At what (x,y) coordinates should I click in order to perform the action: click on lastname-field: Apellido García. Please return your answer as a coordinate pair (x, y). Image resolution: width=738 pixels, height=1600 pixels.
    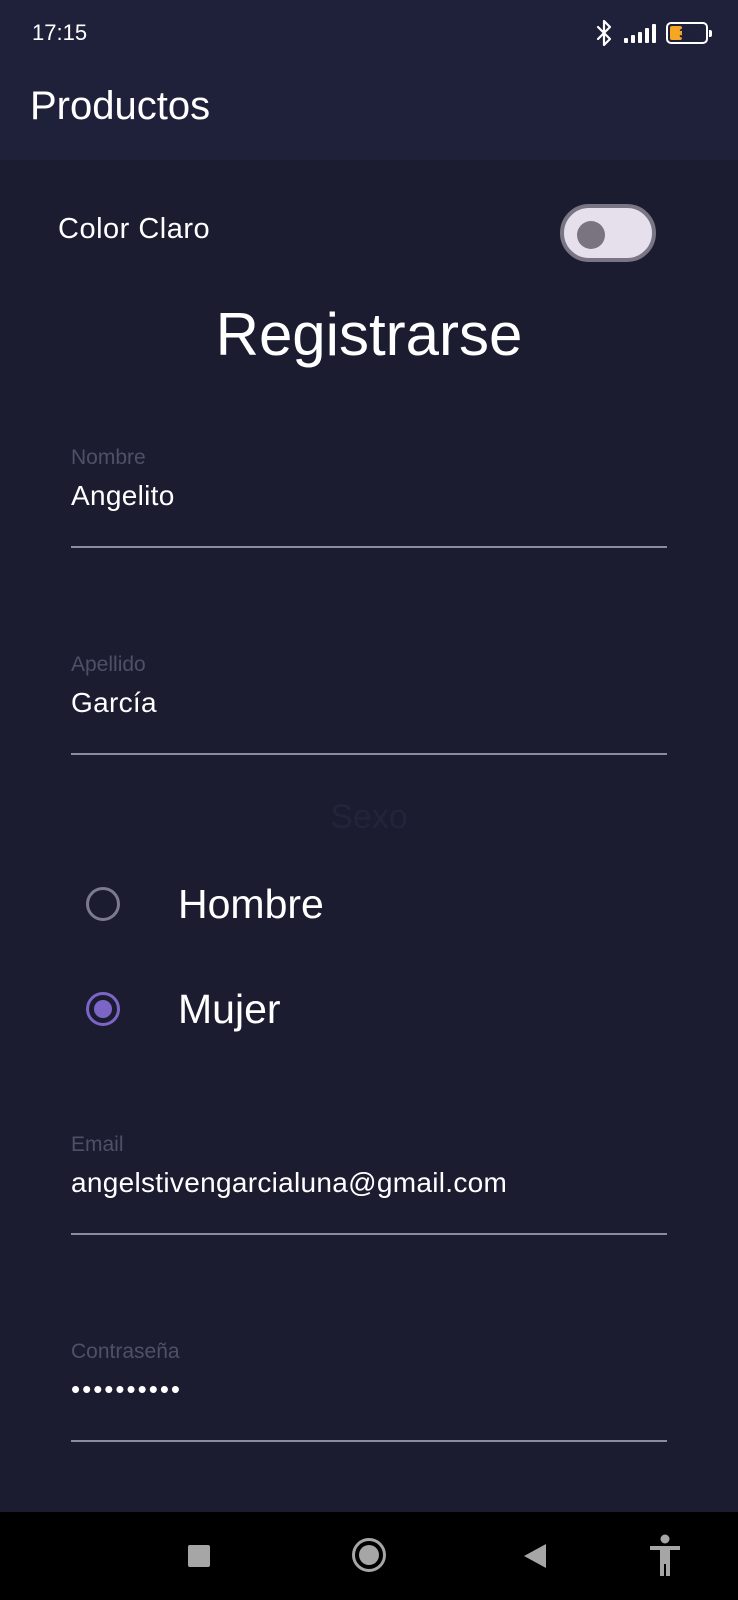
    Looking at the image, I should click on (369, 704).